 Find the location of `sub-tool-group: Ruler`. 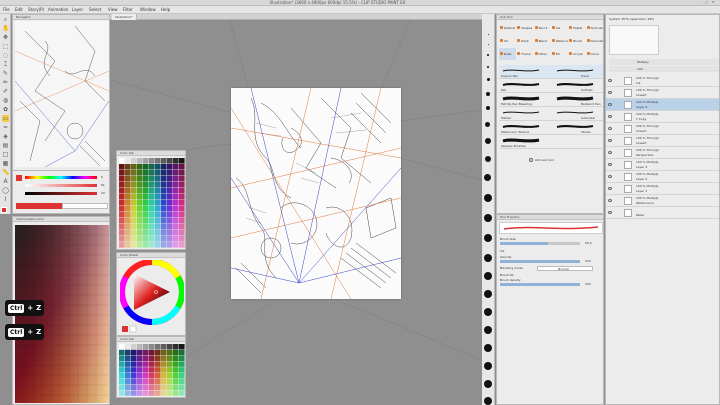

sub-tool-group: Ruler is located at coordinates (507, 54).